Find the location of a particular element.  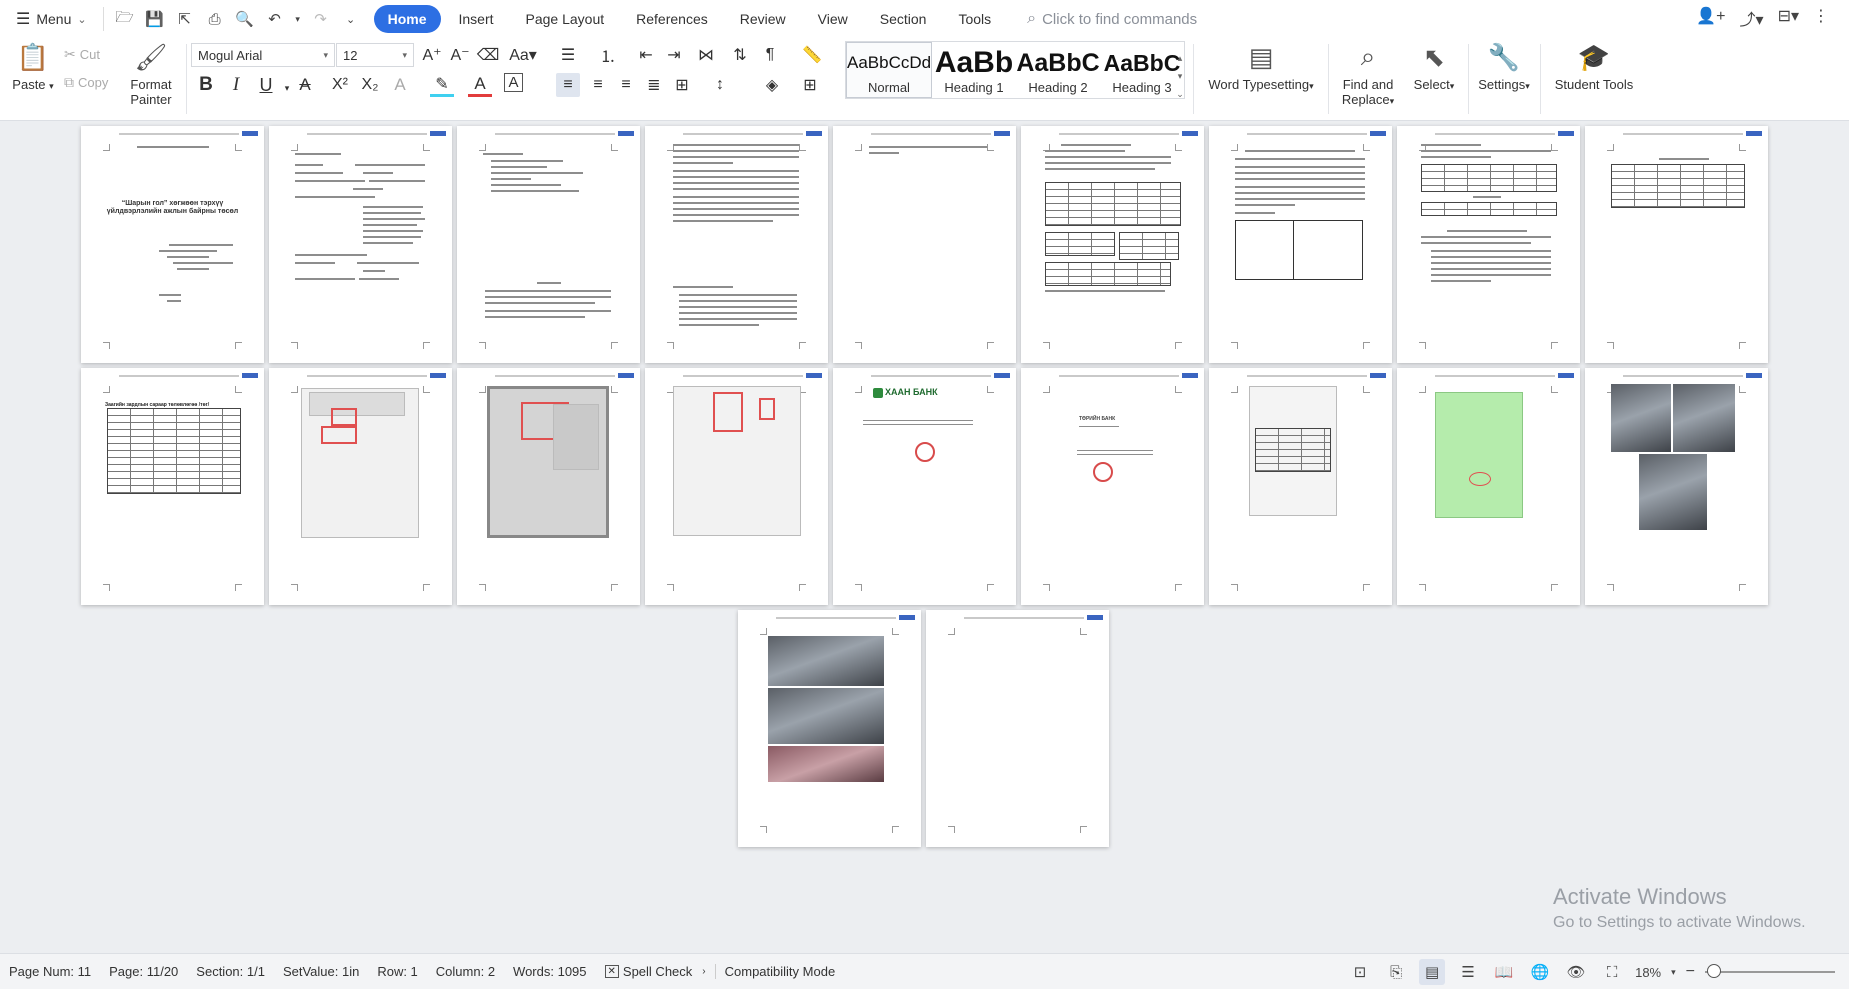

status-set-value: SetValue: 1in is located at coordinates (321, 971).